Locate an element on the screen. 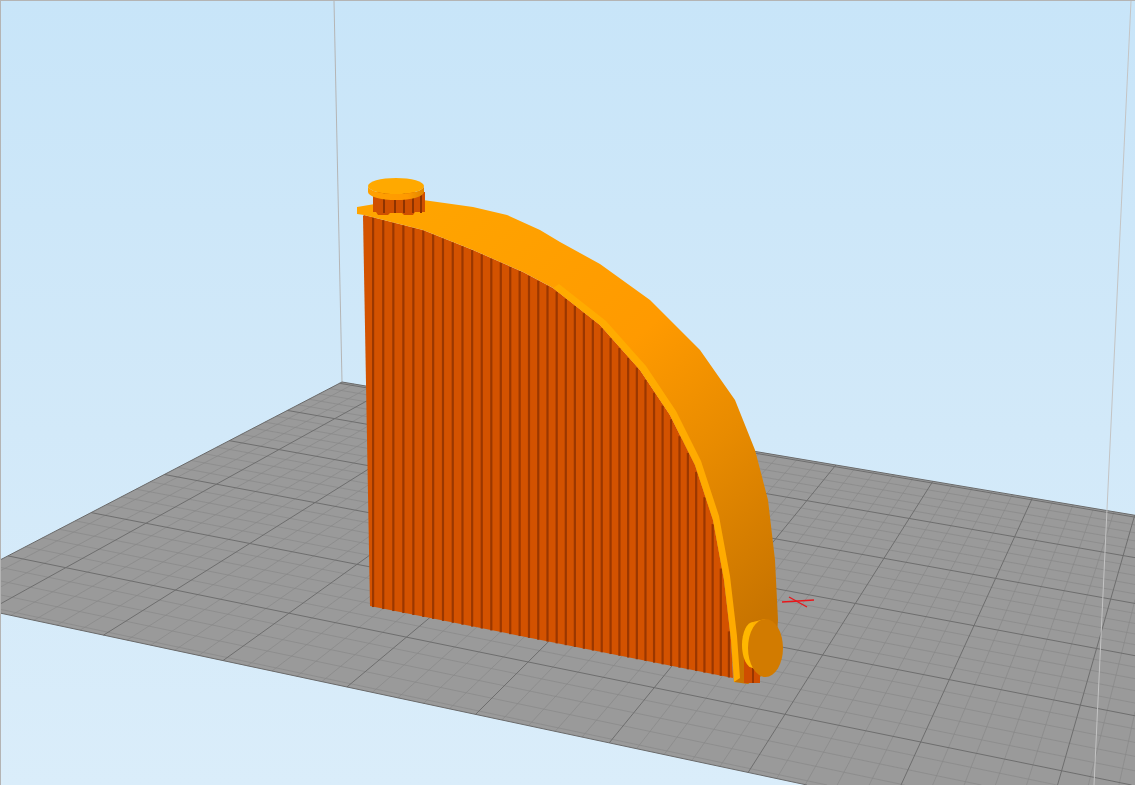 This screenshot has width=1135, height=785. top-peg is located at coordinates (396, 196).